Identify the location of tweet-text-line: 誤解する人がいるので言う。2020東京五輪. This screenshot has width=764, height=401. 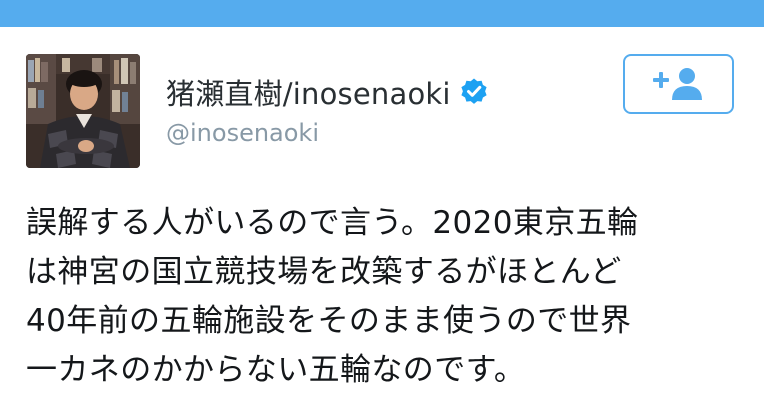
(332, 223).